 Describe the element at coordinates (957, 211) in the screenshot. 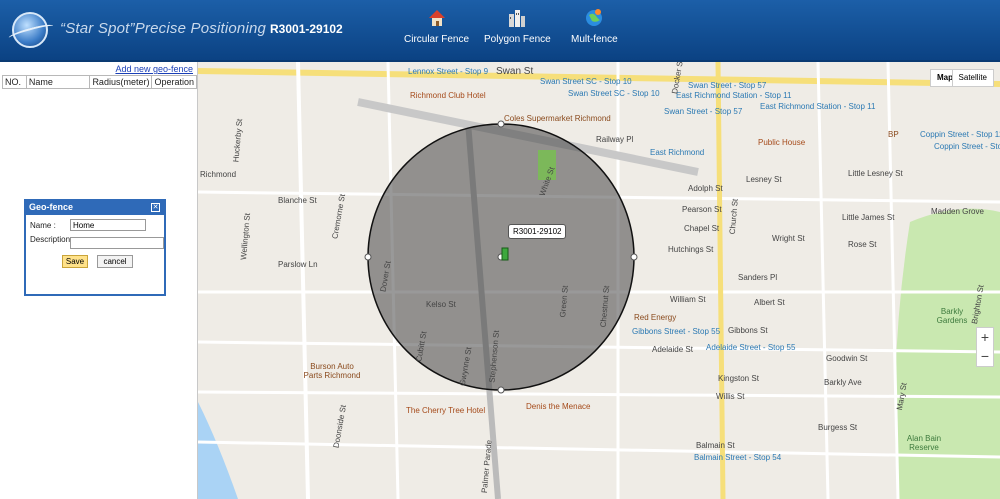

I see `map-label: Madden Grove` at that location.